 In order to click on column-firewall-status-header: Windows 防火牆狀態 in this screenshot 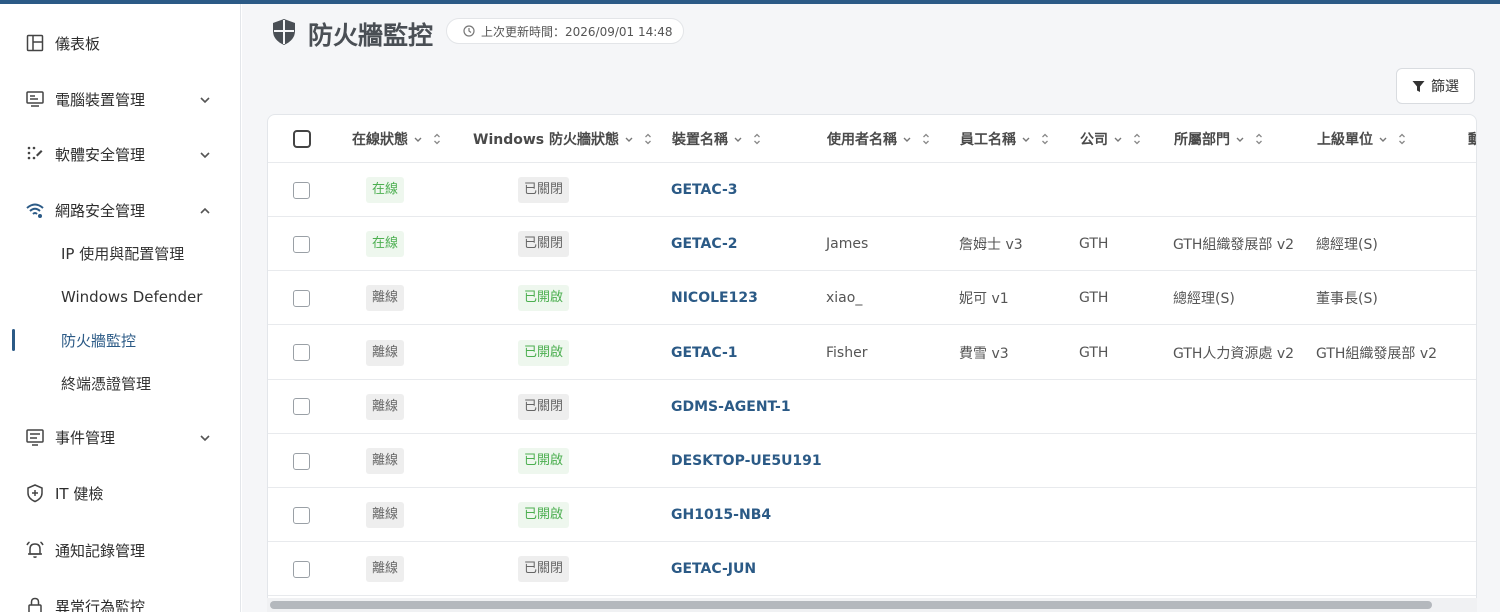, I will do `click(562, 139)`.